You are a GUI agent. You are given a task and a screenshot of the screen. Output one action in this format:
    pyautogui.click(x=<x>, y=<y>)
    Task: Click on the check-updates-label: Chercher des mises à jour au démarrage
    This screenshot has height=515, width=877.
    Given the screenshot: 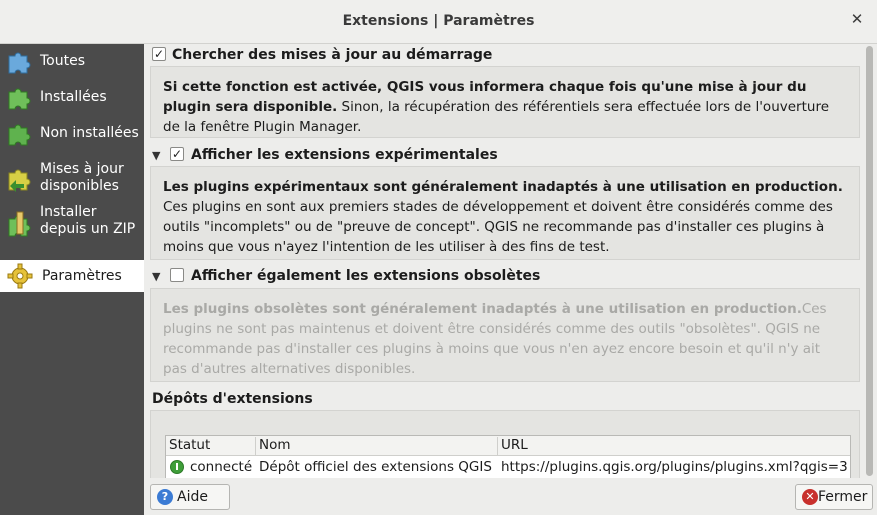 What is the action you would take?
    pyautogui.click(x=332, y=55)
    